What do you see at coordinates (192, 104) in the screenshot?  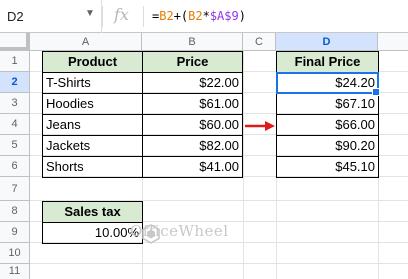 I see `price-cell: $61.00` at bounding box center [192, 104].